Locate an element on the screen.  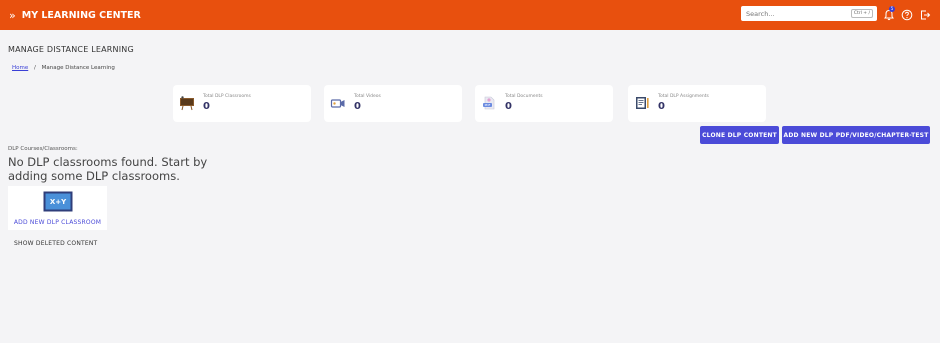
add-new-dlp-classroom-card: X+Y ADD NEW DLP CLASSROOM is located at coordinates (57, 208).